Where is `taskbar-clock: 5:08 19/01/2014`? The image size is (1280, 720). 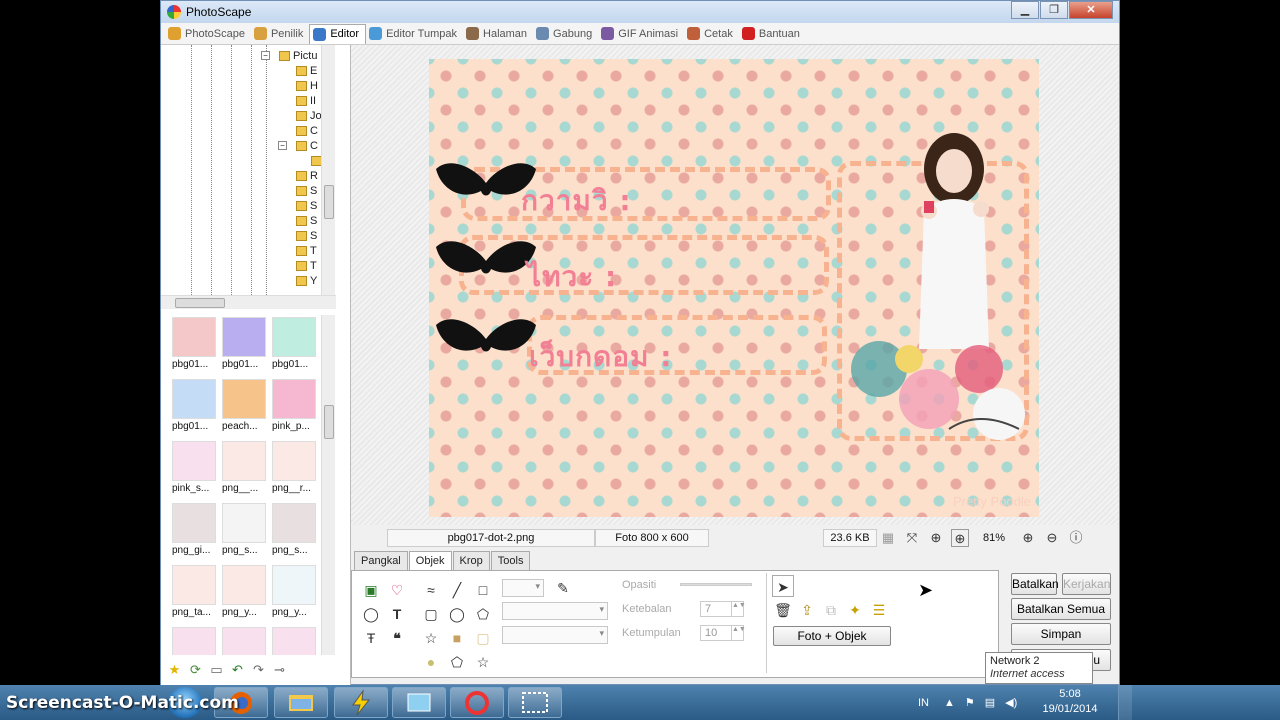
taskbar-clock: 5:08 19/01/2014 is located at coordinates (1070, 702).